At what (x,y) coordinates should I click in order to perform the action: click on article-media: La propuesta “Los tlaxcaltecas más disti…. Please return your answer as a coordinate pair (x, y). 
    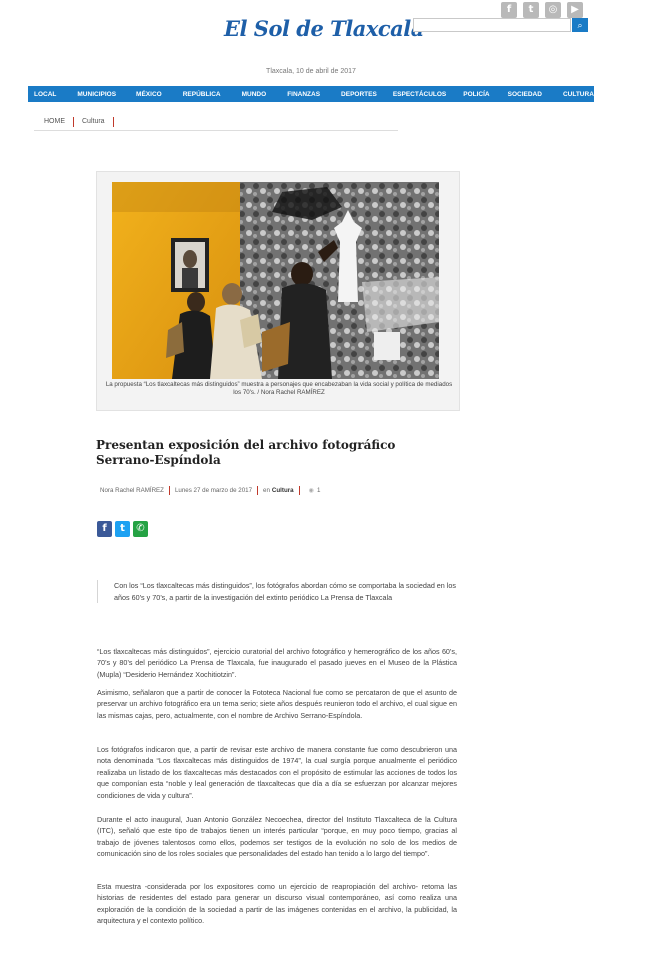
    Looking at the image, I should click on (278, 291).